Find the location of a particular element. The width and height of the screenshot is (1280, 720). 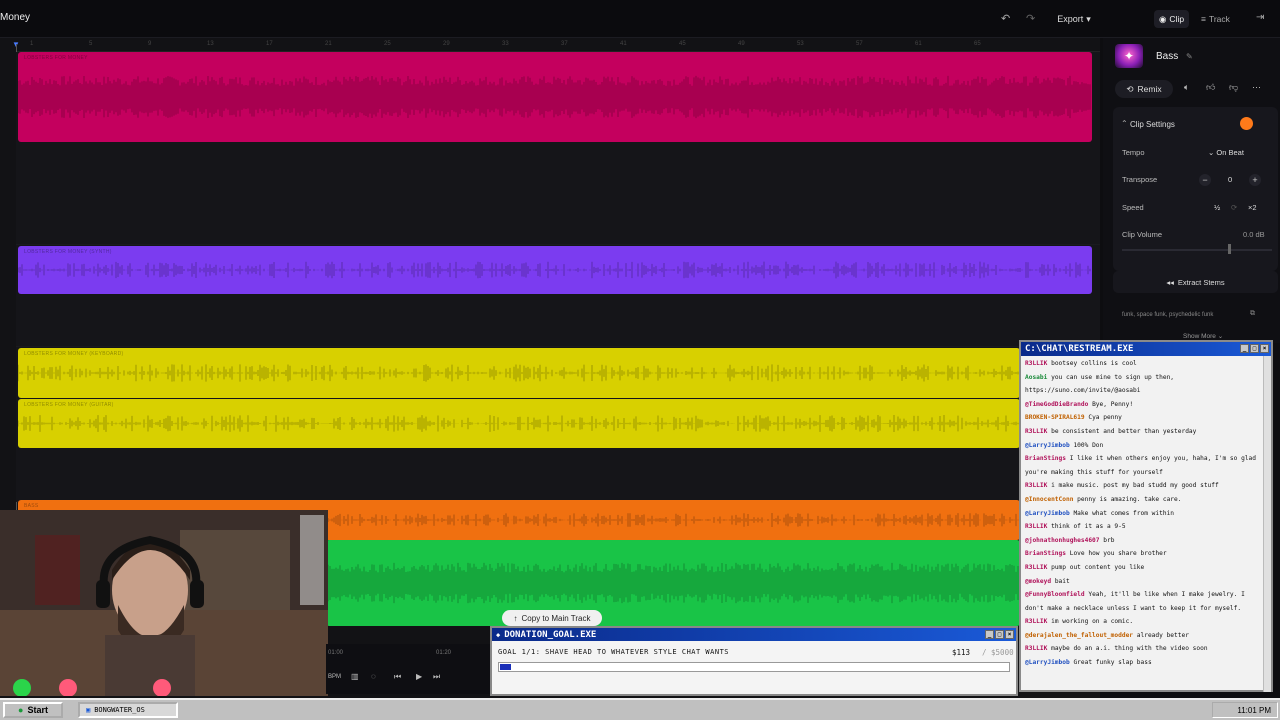

chat-text: im working on a comic. is located at coordinates (1092, 622).